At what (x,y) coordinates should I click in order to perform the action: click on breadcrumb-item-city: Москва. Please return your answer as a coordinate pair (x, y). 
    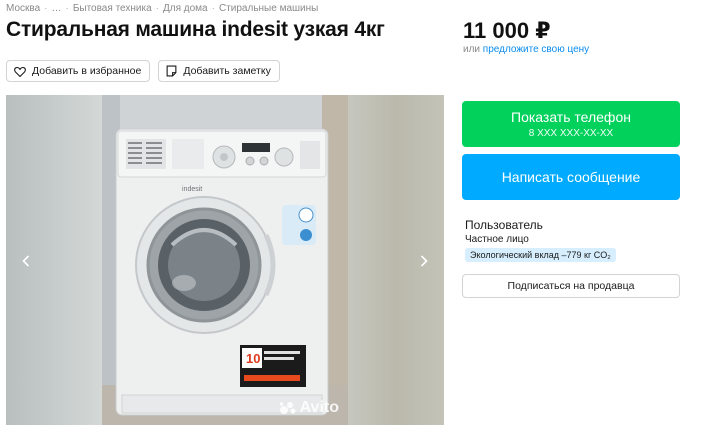
    Looking at the image, I should click on (23, 8).